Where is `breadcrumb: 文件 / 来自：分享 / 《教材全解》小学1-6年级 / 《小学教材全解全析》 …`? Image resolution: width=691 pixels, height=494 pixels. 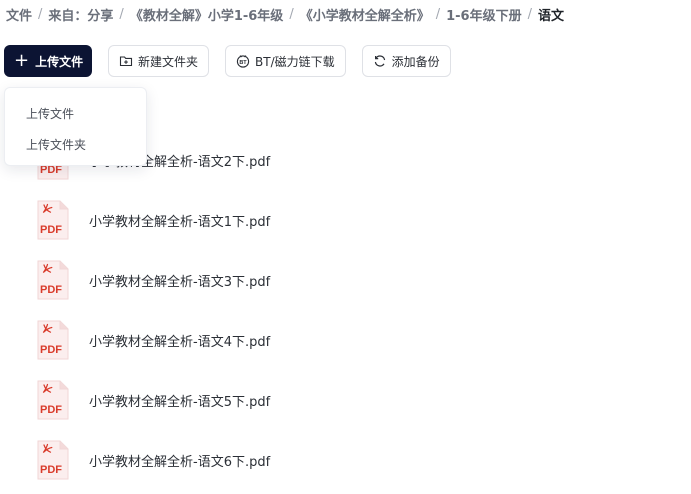 breadcrumb: 文件 / 来自：分享 / 《教材全解》小学1-6年级 / 《小学教材全解全析》 … is located at coordinates (285, 14).